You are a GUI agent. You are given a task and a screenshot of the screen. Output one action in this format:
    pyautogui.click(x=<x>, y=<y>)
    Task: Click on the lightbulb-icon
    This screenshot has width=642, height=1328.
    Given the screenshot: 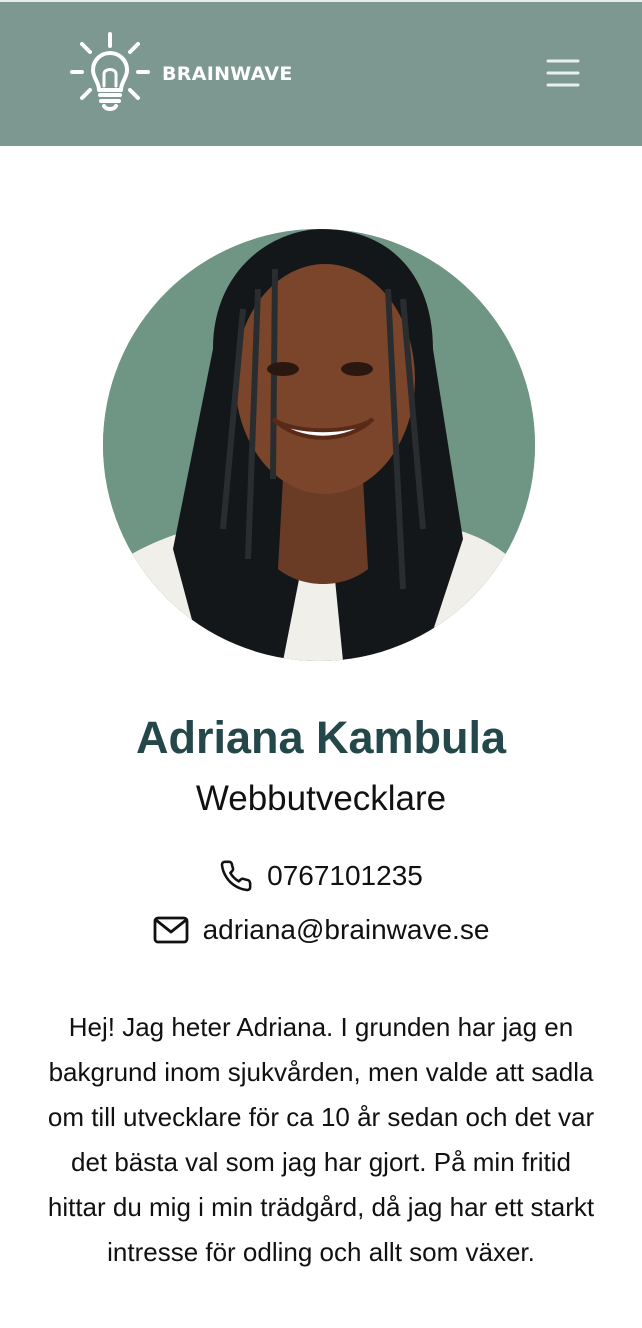 What is the action you would take?
    pyautogui.click(x=110, y=72)
    